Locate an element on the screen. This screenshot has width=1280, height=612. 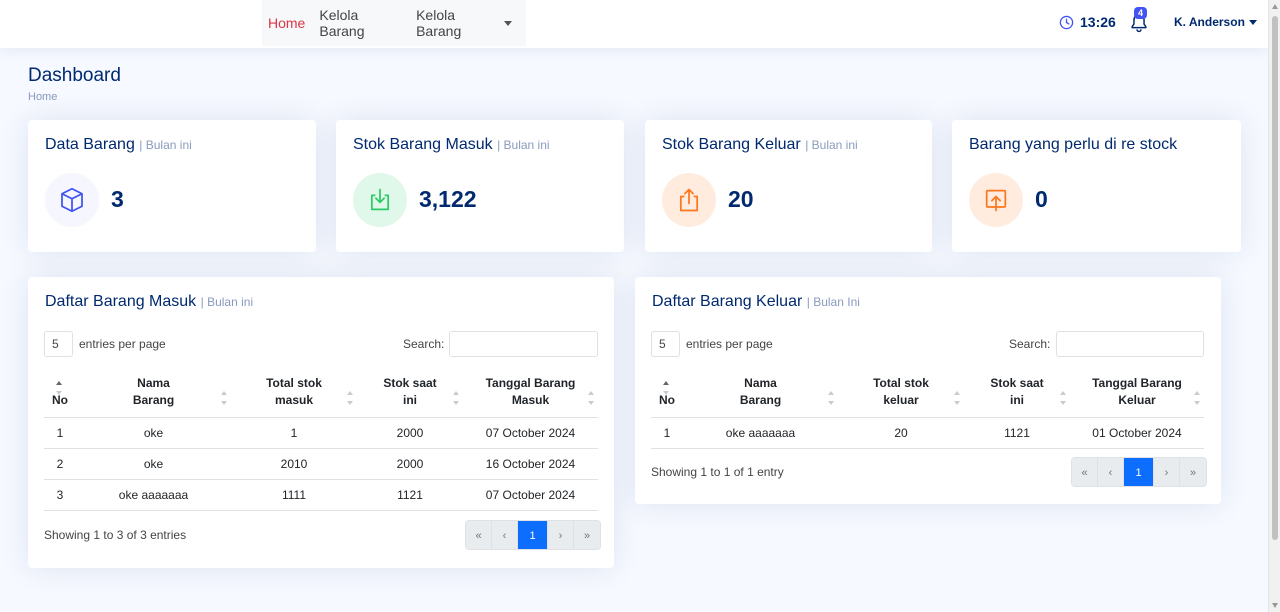
search-label: Search: is located at coordinates (1030, 344).